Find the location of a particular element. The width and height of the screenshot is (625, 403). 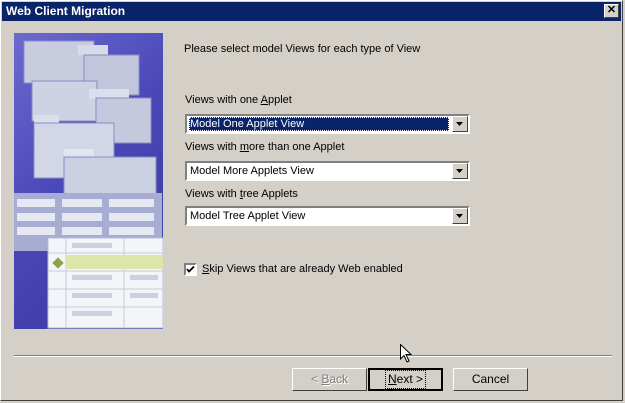

one-applet-view-select: Model One Applet View is located at coordinates (327, 124).